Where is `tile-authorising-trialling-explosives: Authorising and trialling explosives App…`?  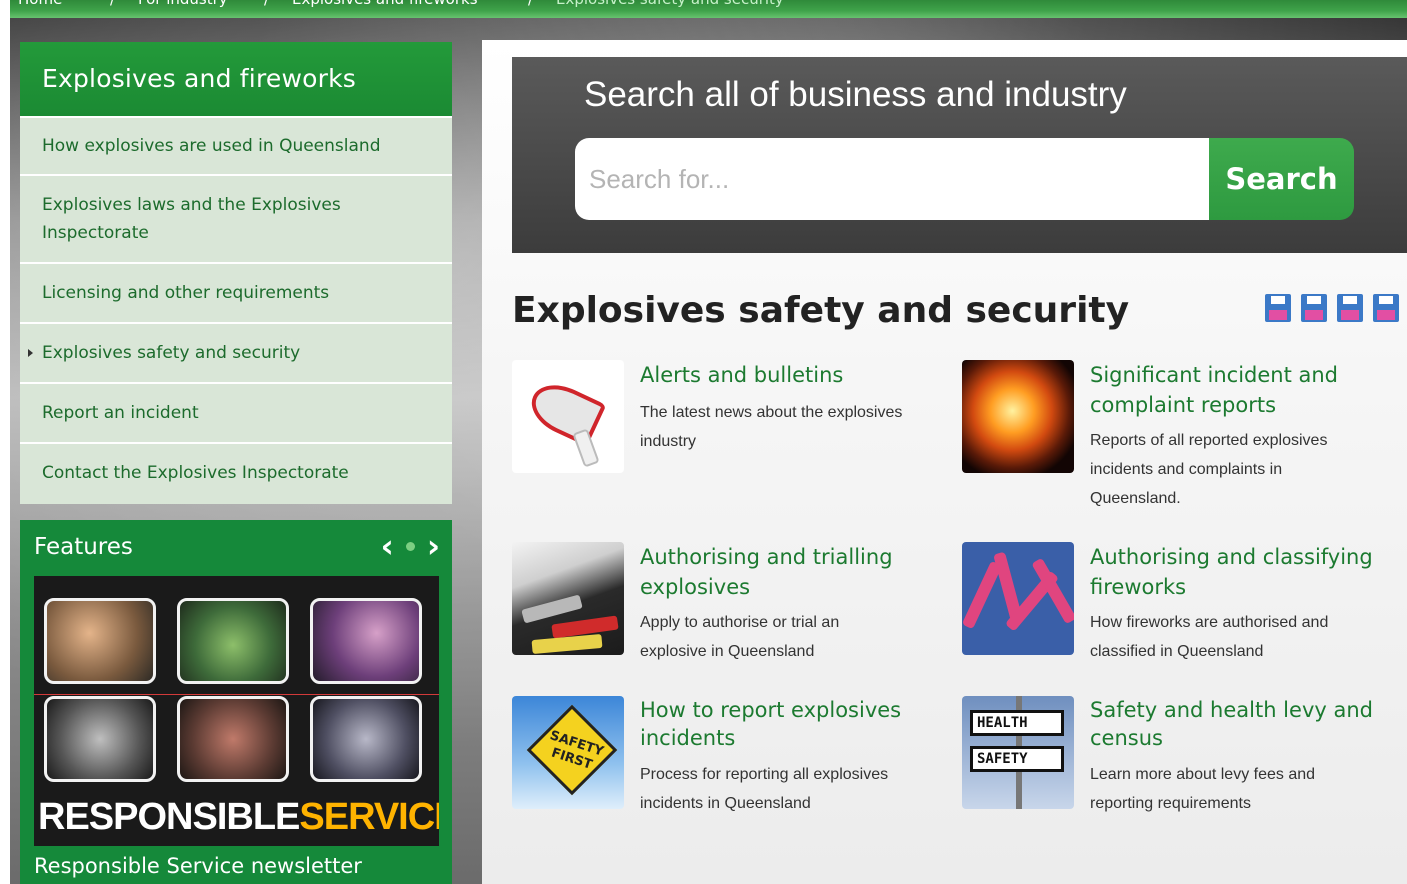 tile-authorising-trialling-explosives: Authorising and trialling explosives App… is located at coordinates (727, 607).